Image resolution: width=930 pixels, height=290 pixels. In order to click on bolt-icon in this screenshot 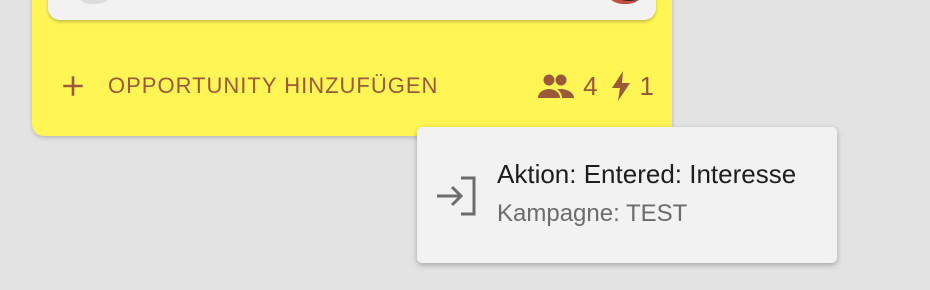, I will do `click(620, 86)`.